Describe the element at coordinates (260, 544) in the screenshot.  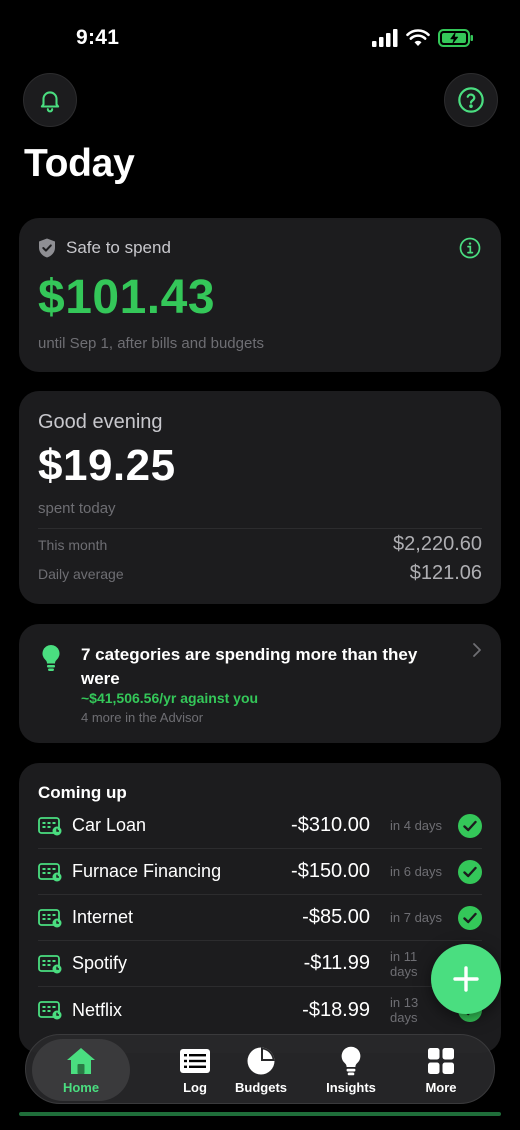
I see `this-month-row: This month $2,220.60` at that location.